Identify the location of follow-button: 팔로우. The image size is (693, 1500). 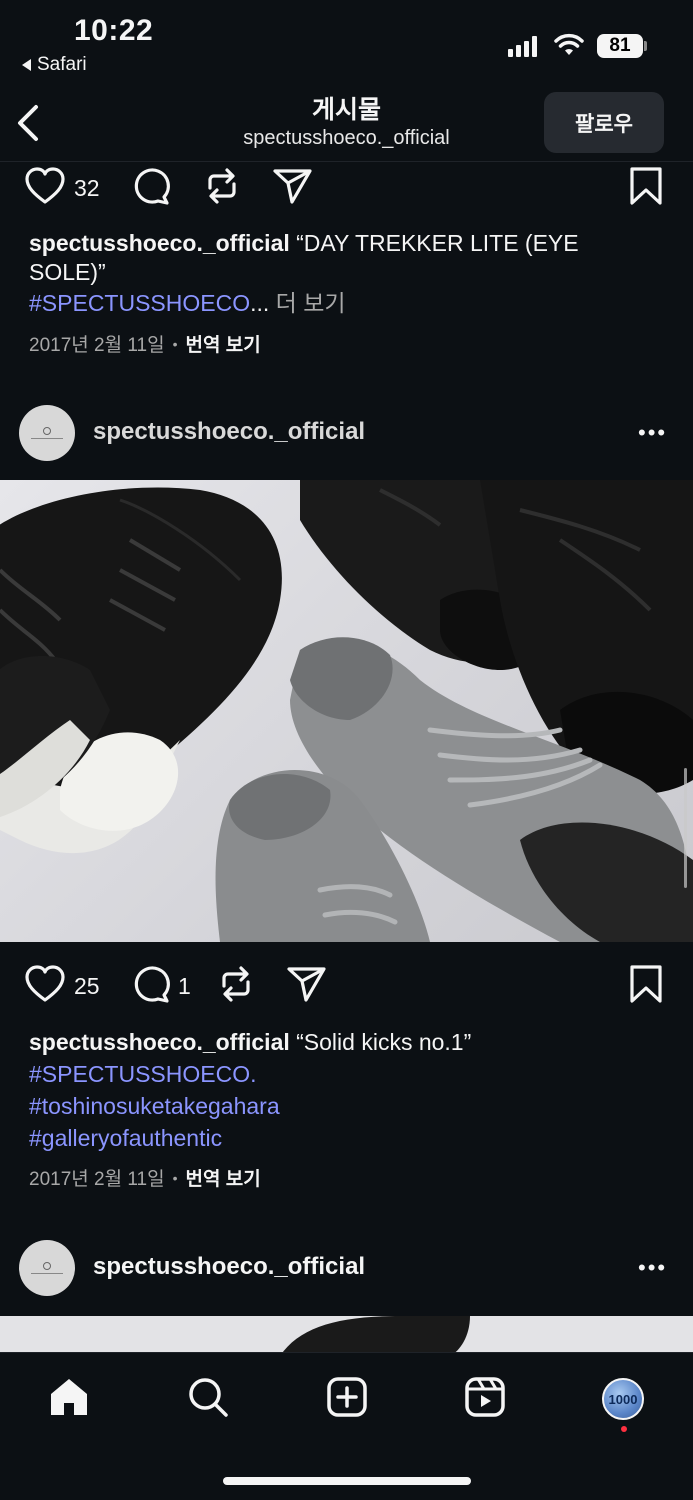
(604, 122).